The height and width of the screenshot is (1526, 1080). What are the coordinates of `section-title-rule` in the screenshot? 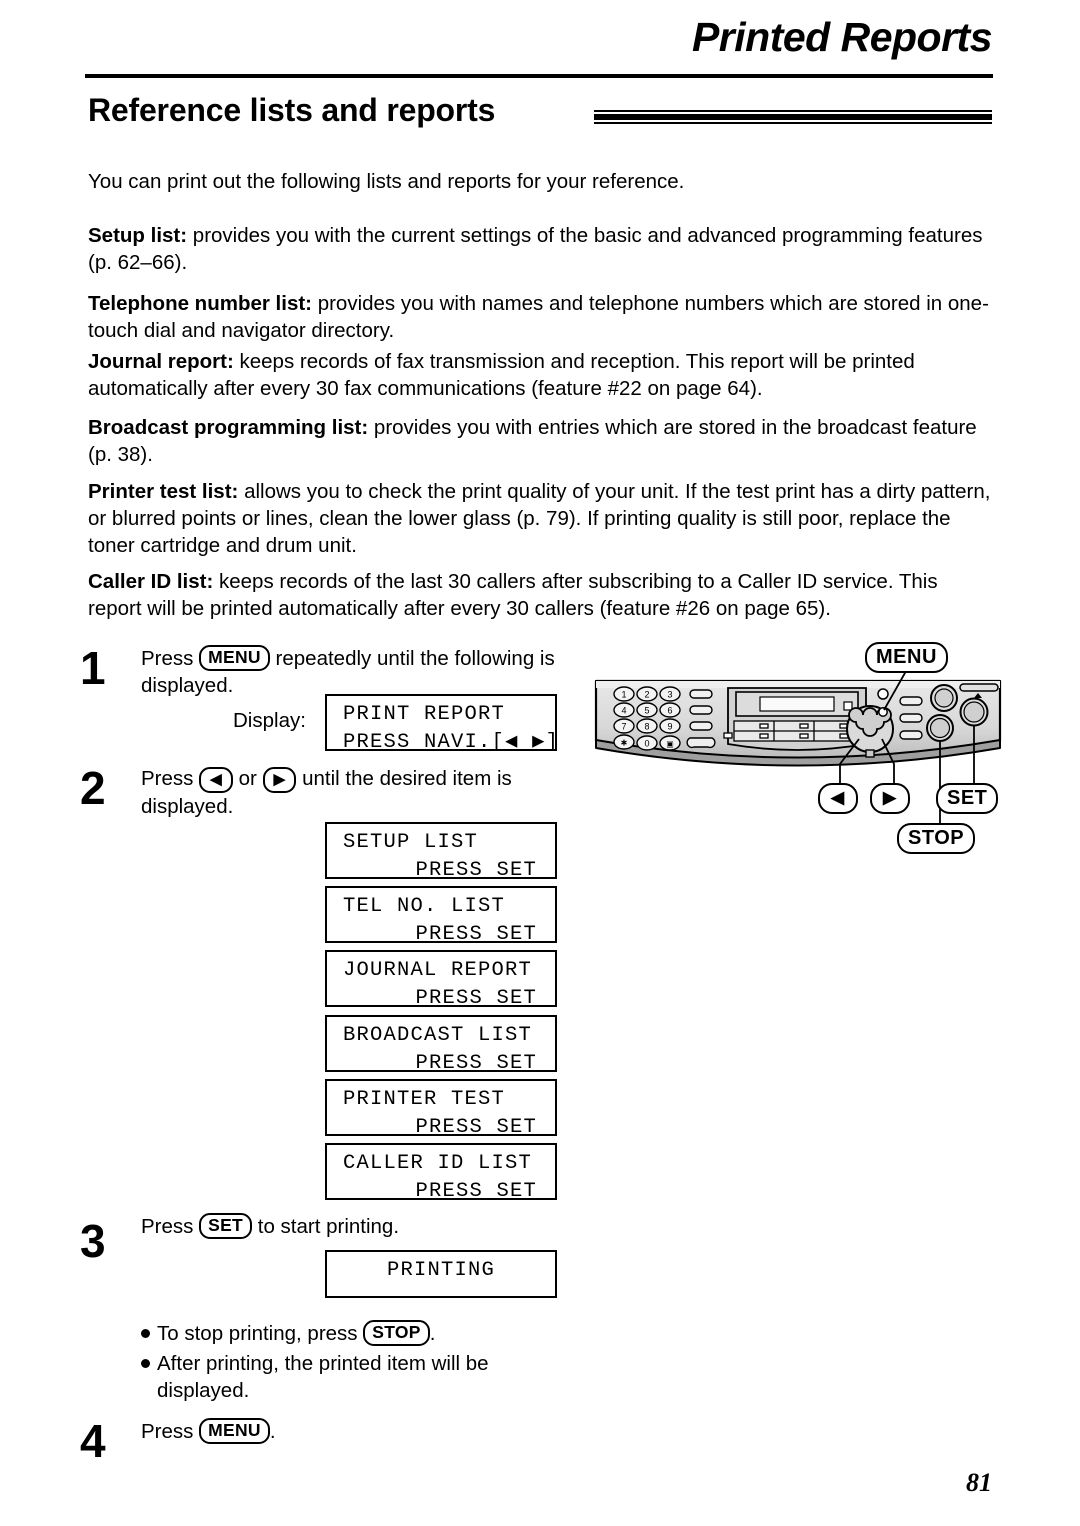 It's located at (793, 117).